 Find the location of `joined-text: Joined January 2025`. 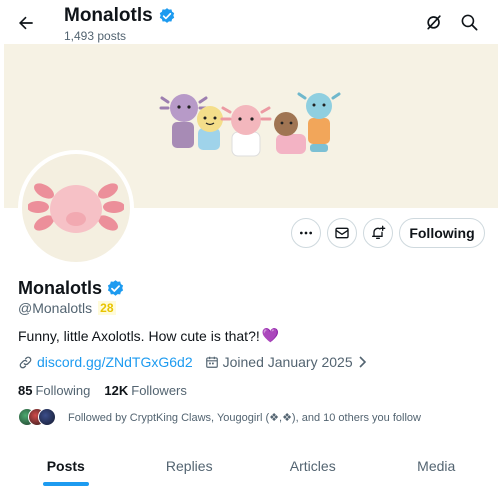

joined-text: Joined January 2025 is located at coordinates (287, 362).